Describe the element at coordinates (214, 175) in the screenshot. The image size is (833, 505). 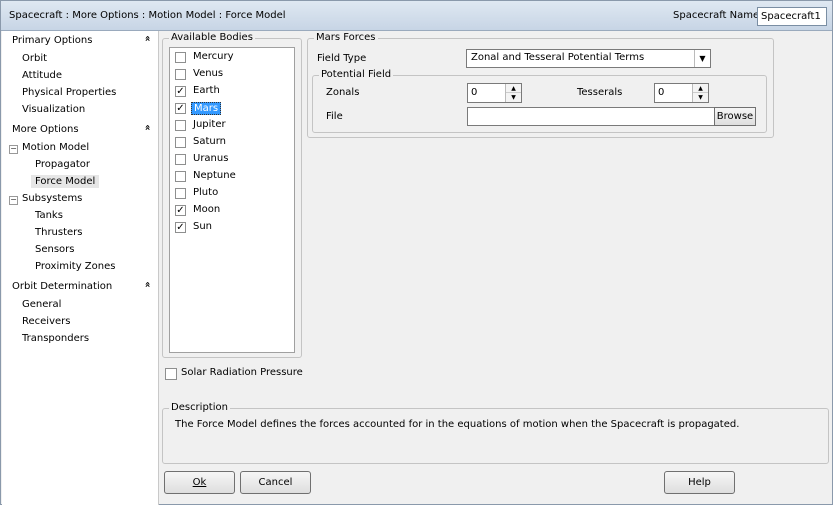
I see `body-label: Neptune` at that location.